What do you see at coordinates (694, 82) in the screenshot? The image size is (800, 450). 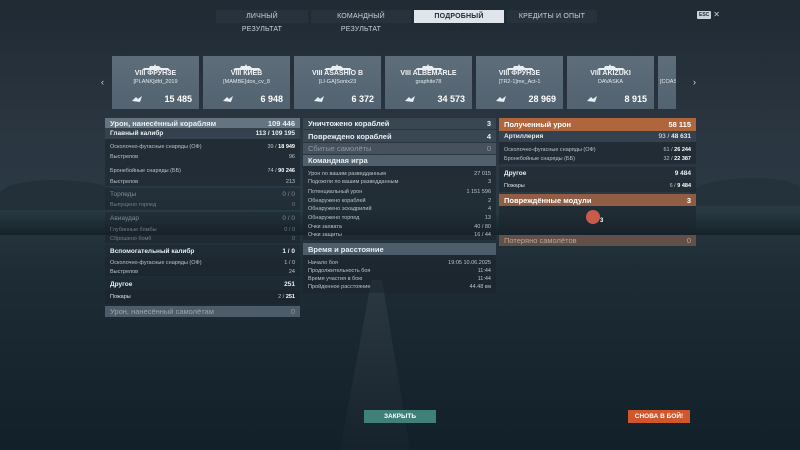 I see `chevron-right-icon: ›` at bounding box center [694, 82].